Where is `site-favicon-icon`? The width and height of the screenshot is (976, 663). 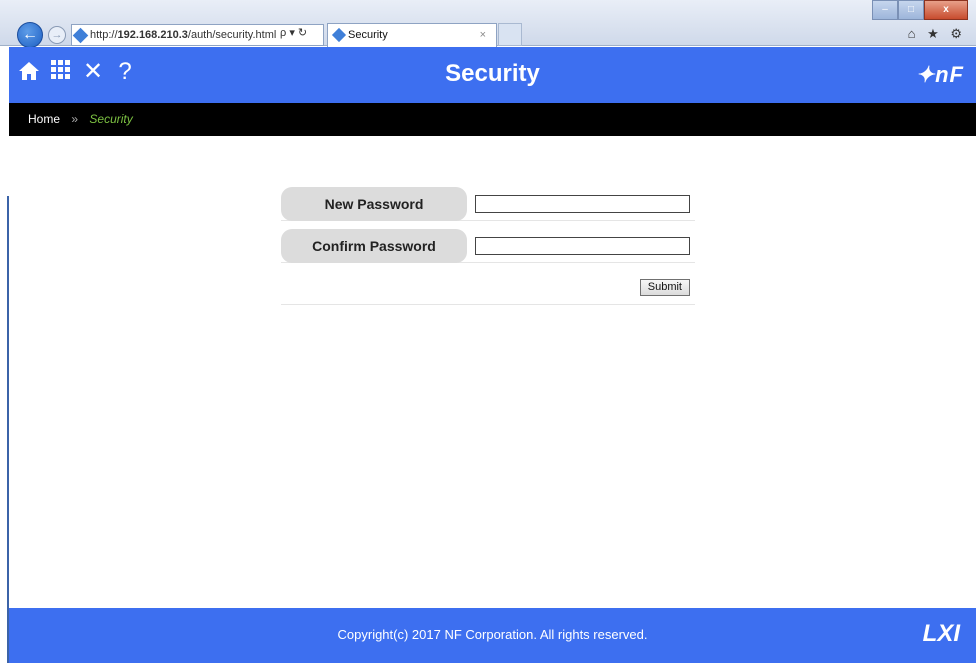
site-favicon-icon is located at coordinates (80, 35).